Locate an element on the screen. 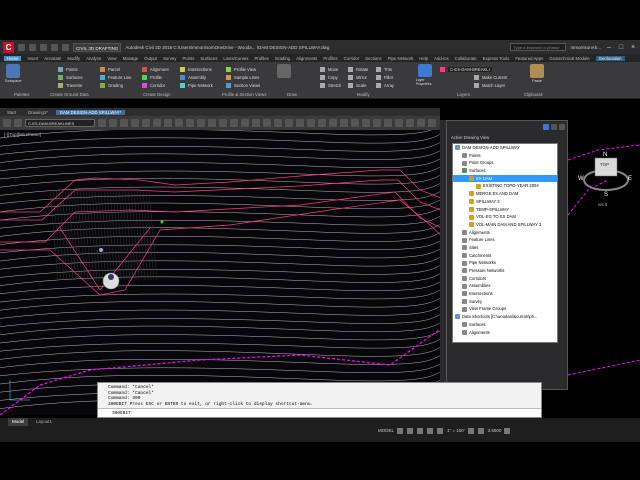 This screenshot has height=480, width=640. section-views-button: Section Views is located at coordinates (243, 85).